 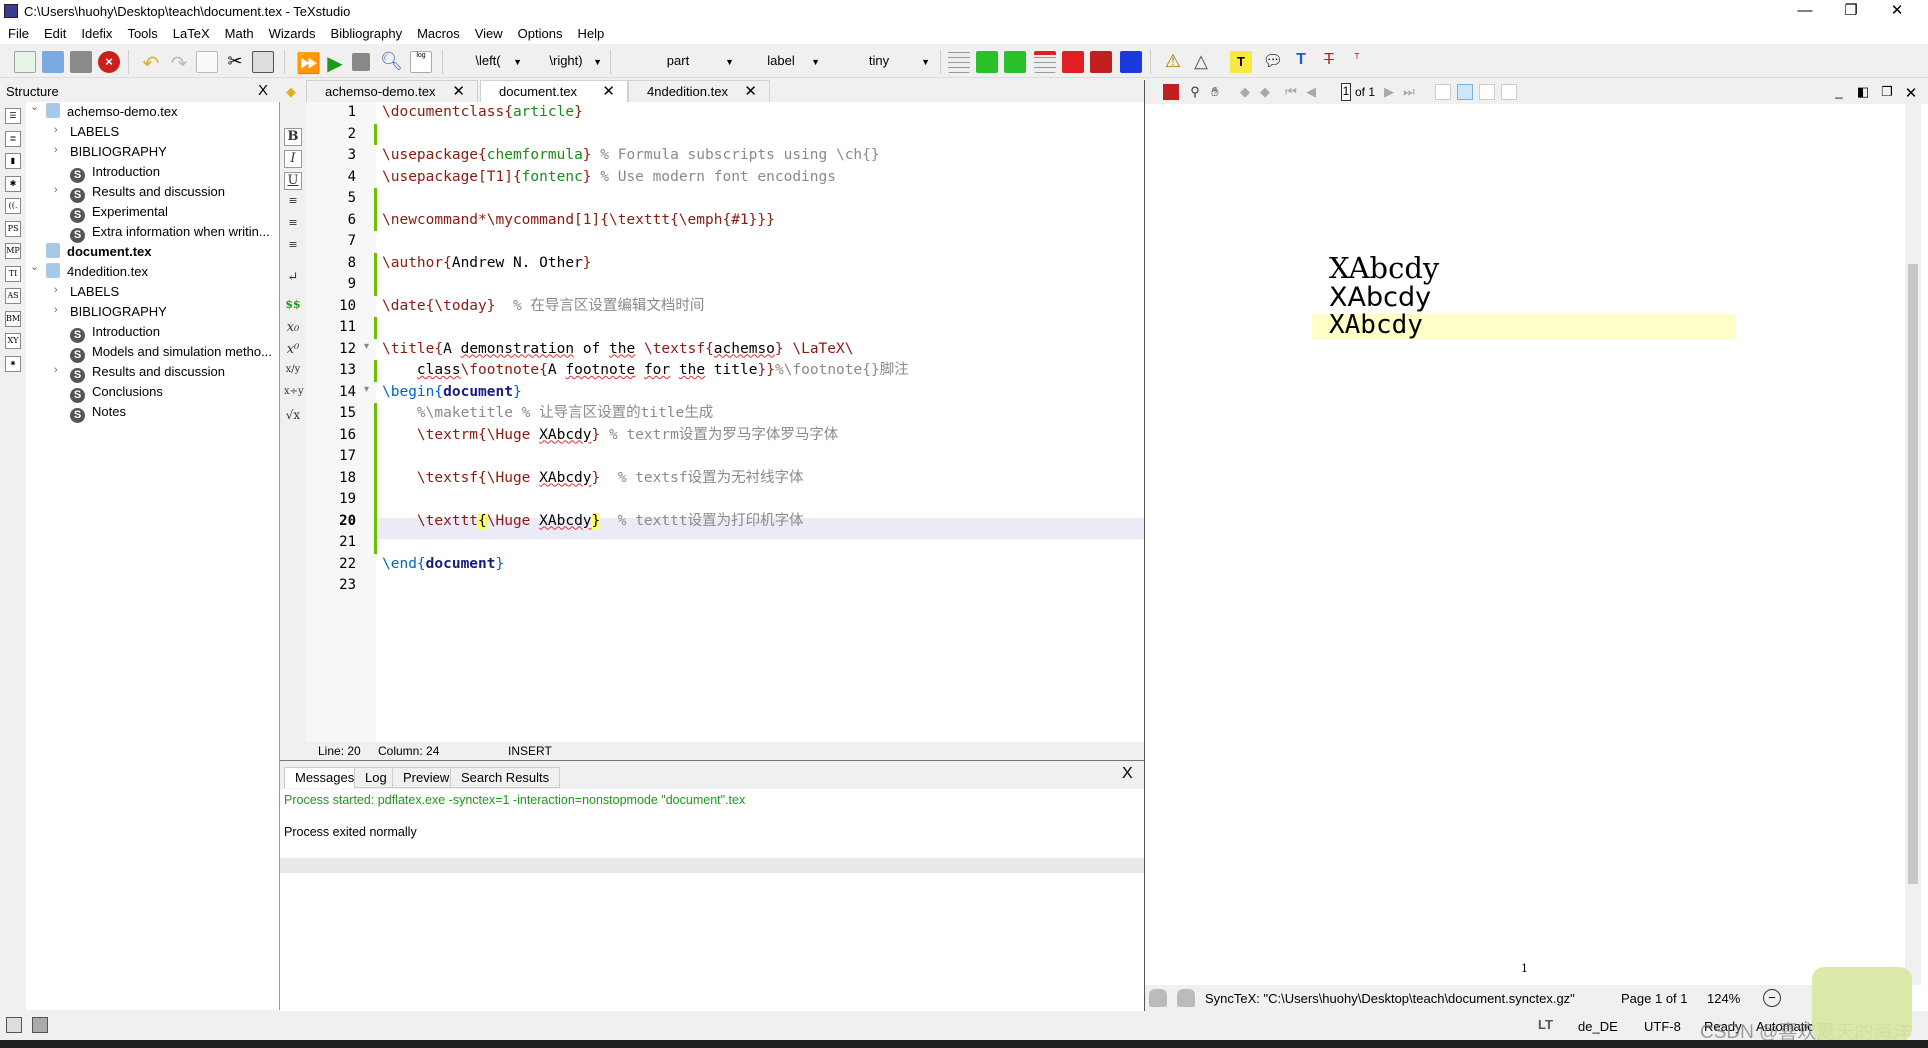 What do you see at coordinates (1171, 92) in the screenshot?
I see `pdf-sync-icon` at bounding box center [1171, 92].